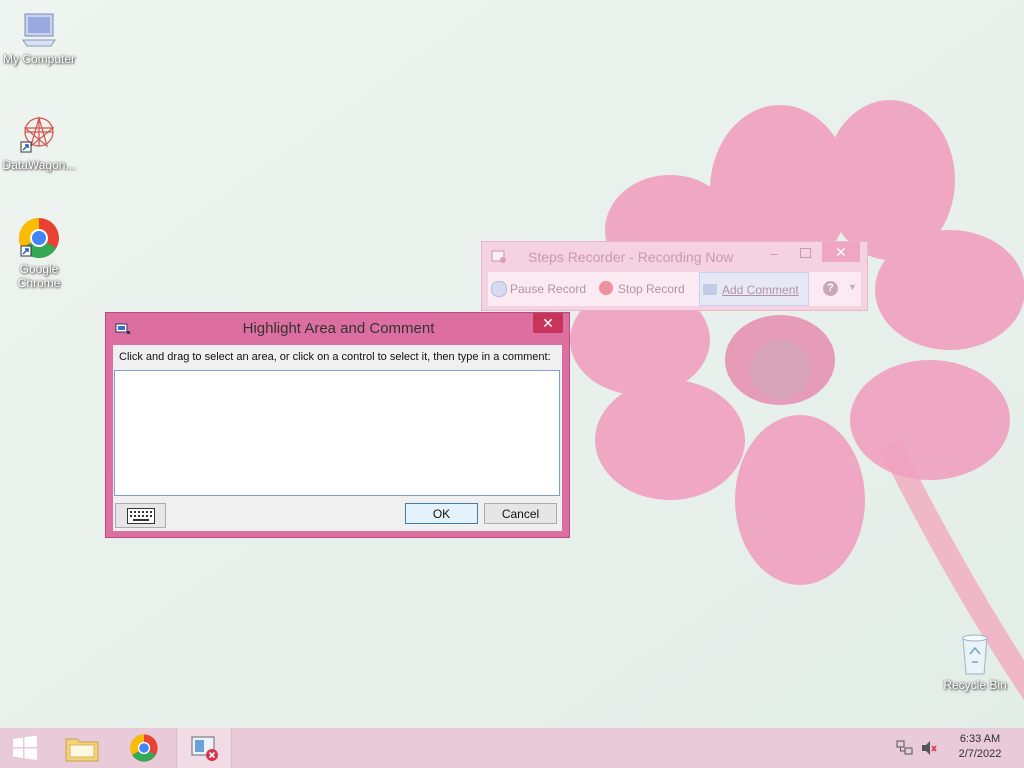  I want to click on pause-icon, so click(499, 289).